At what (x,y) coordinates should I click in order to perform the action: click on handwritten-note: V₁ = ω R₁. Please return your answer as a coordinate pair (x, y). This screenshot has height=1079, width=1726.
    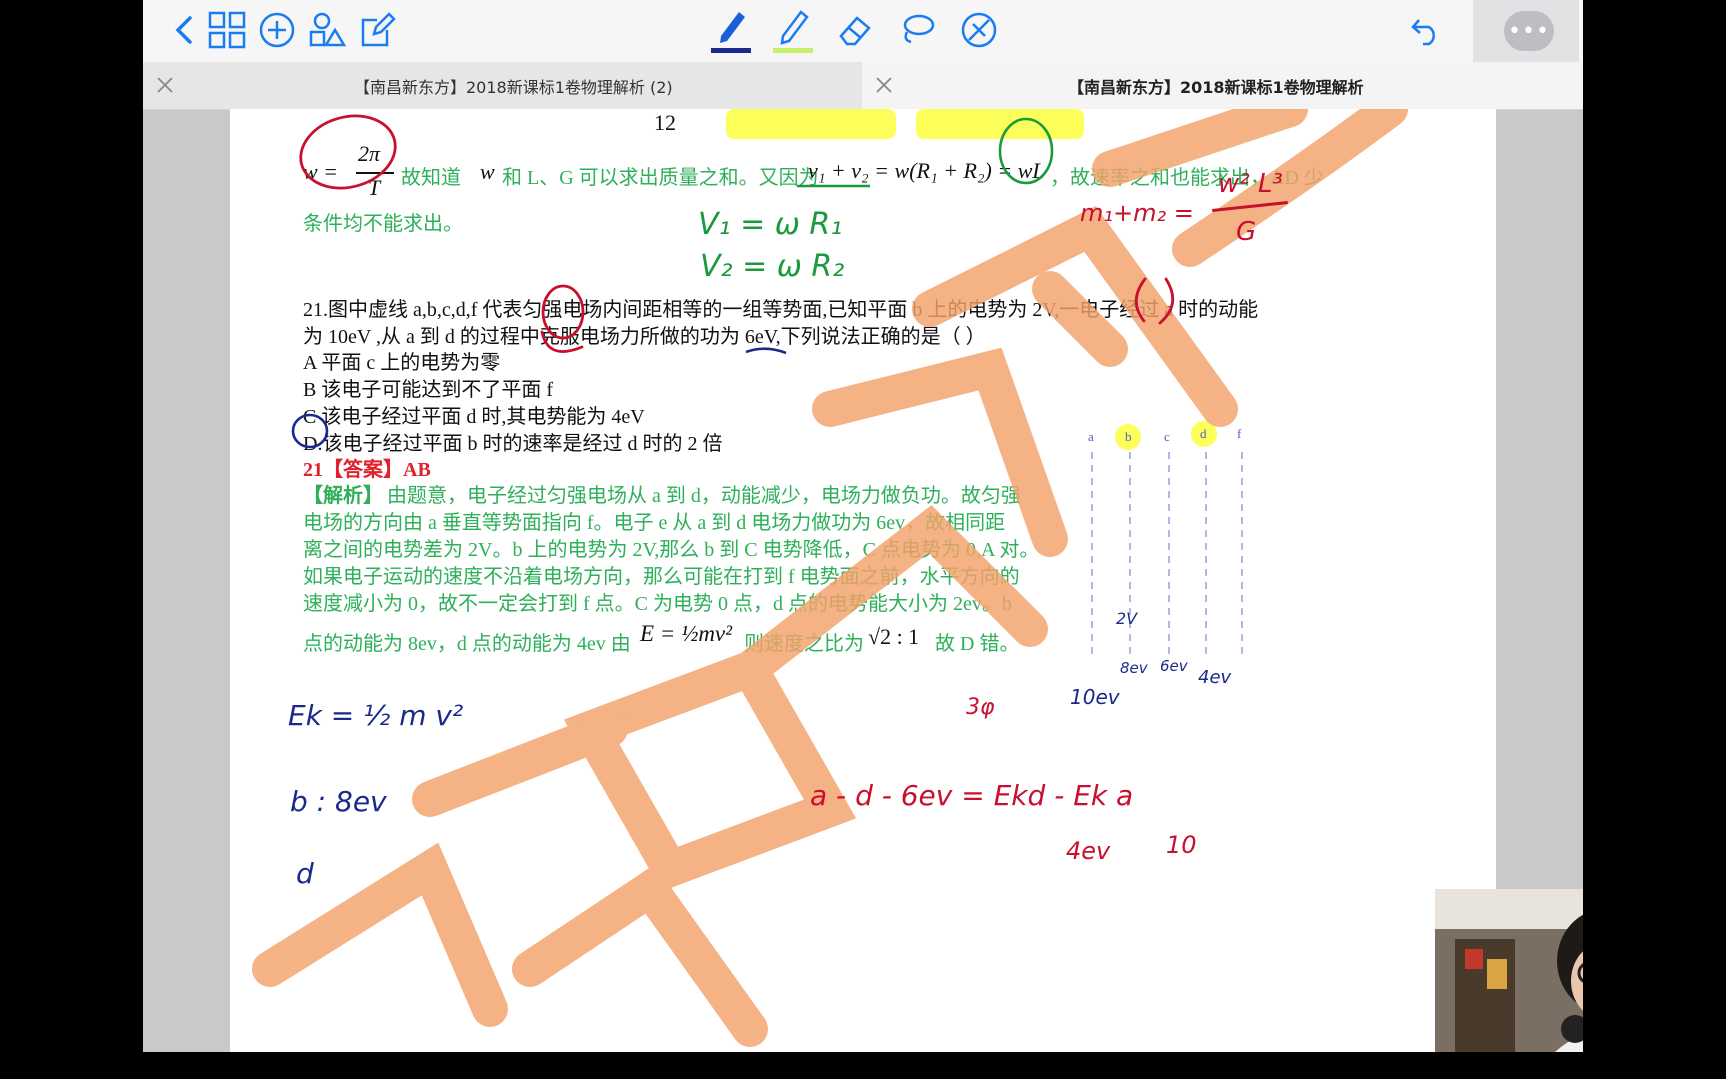
    Looking at the image, I should click on (770, 224).